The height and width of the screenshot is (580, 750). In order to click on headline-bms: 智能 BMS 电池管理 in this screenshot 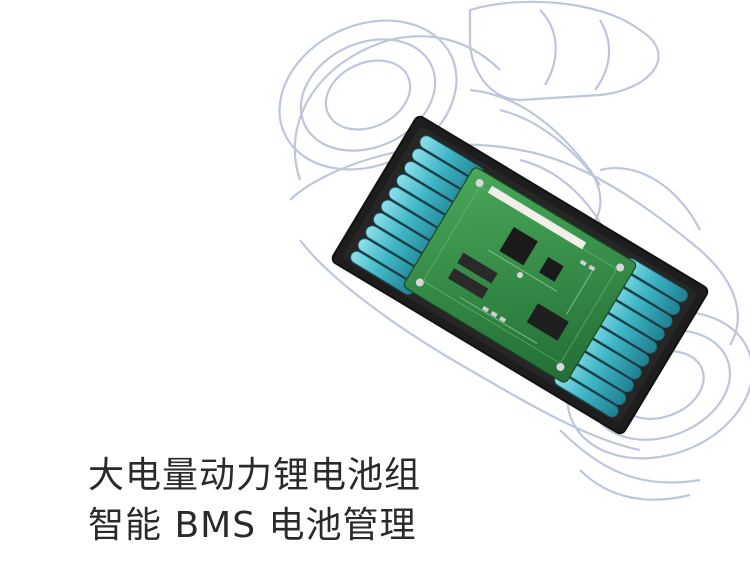, I will do `click(252, 525)`.